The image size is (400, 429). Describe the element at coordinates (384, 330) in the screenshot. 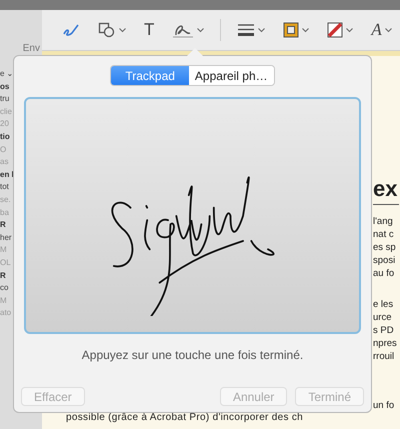

I see `document-text: s PD` at that location.